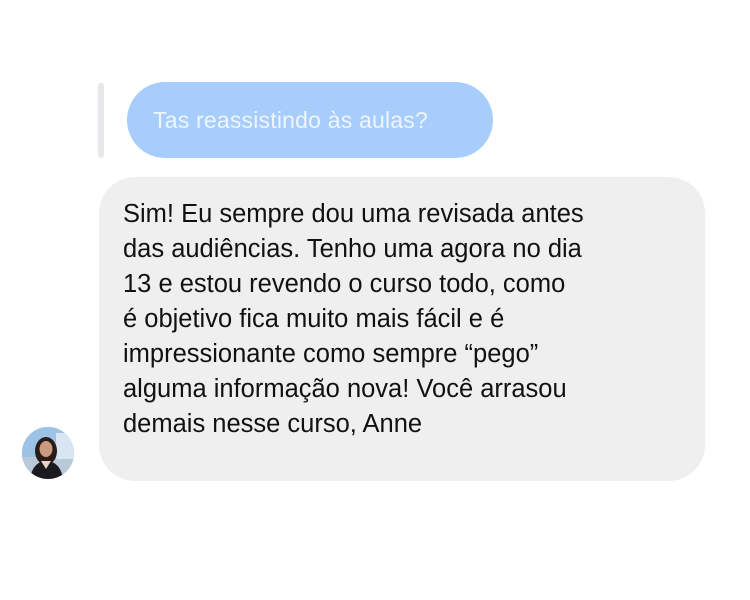 This screenshot has width=750, height=600. I want to click on message-line: Sim! Eu sempre dou uma revisada antes, so click(353, 214).